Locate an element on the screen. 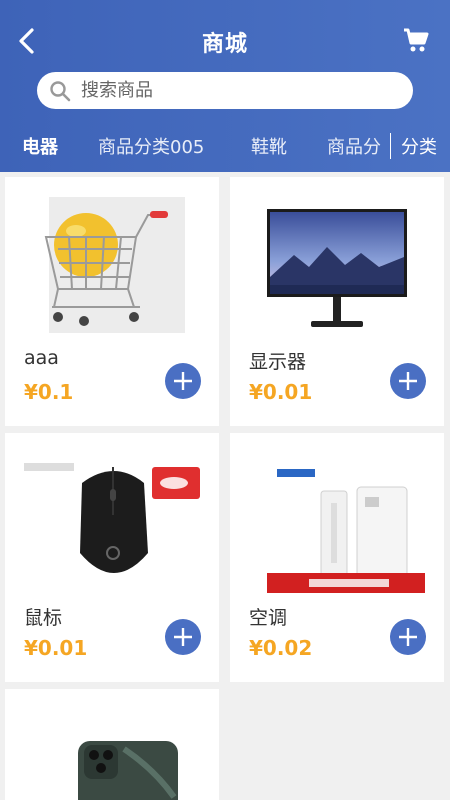 The width and height of the screenshot is (450, 800). all-categories-button: 分类 is located at coordinates (419, 146).